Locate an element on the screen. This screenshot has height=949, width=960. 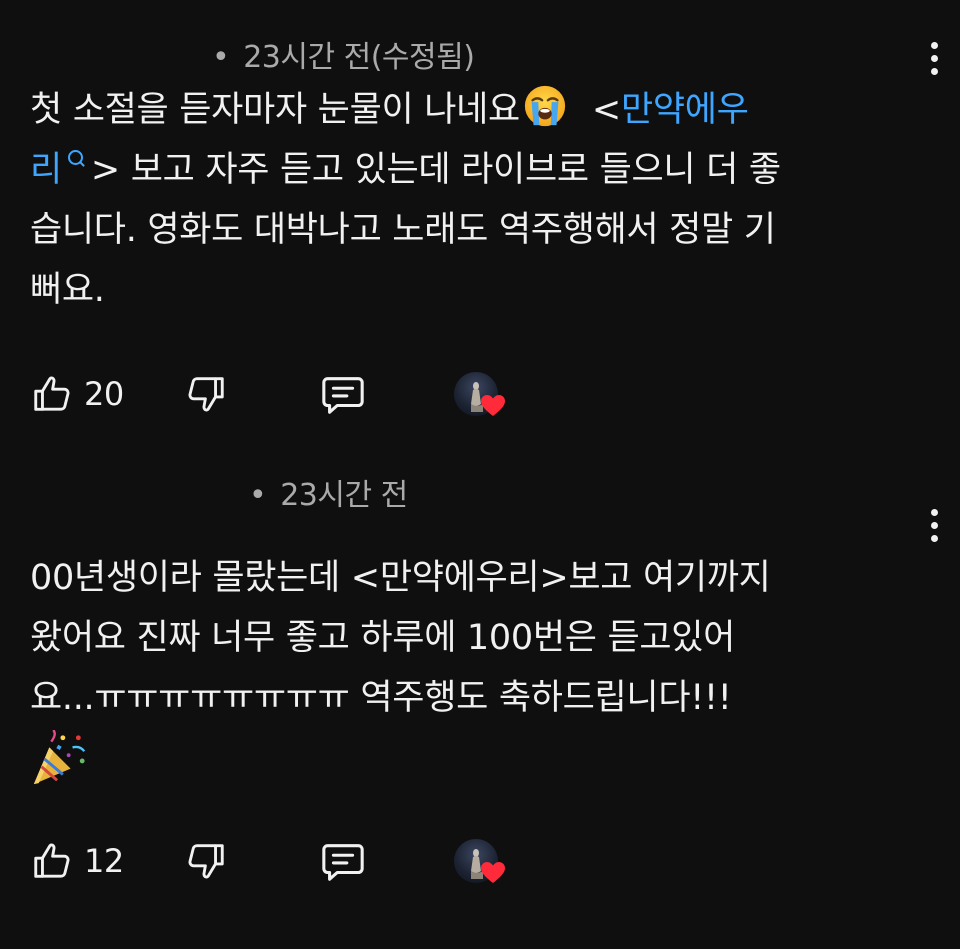
comment-line: 습니다. 영화도 대박나고 노래도 역주행해서 정말 기 is located at coordinates (403, 230).